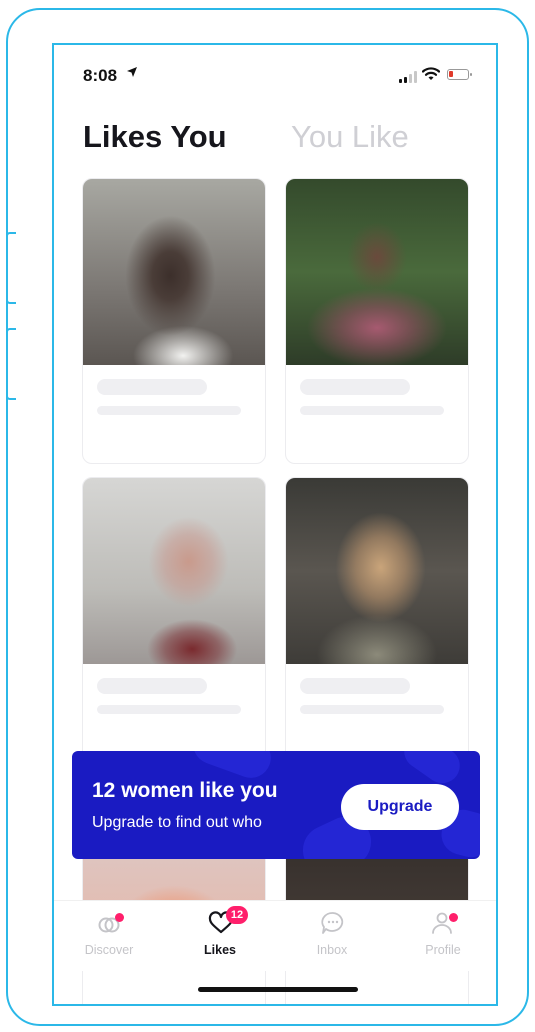  I want to click on wifi-icon, so click(431, 75).